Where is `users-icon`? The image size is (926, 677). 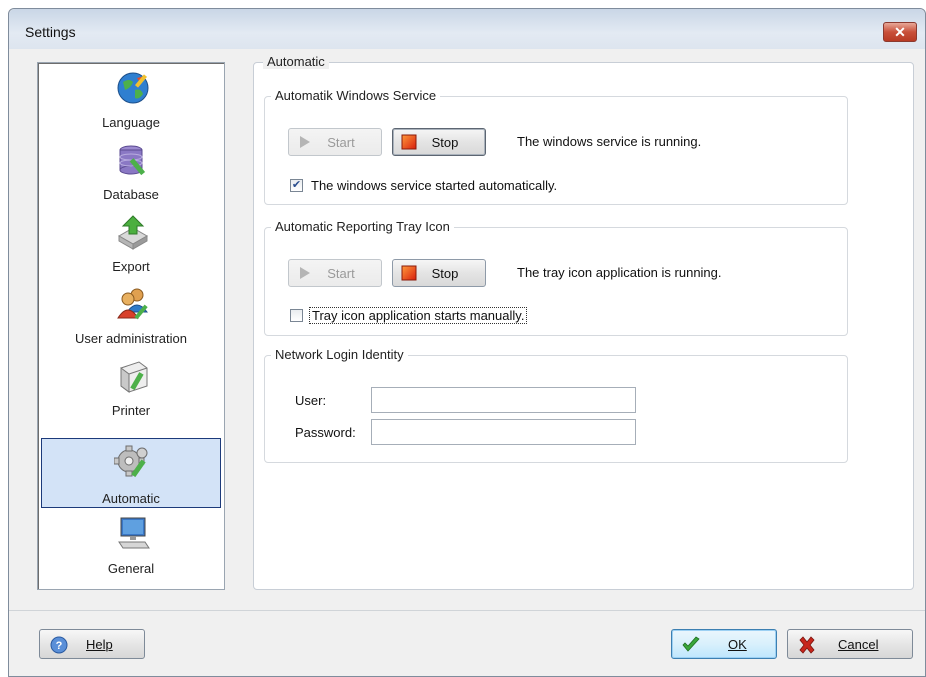
users-icon is located at coordinates (132, 304).